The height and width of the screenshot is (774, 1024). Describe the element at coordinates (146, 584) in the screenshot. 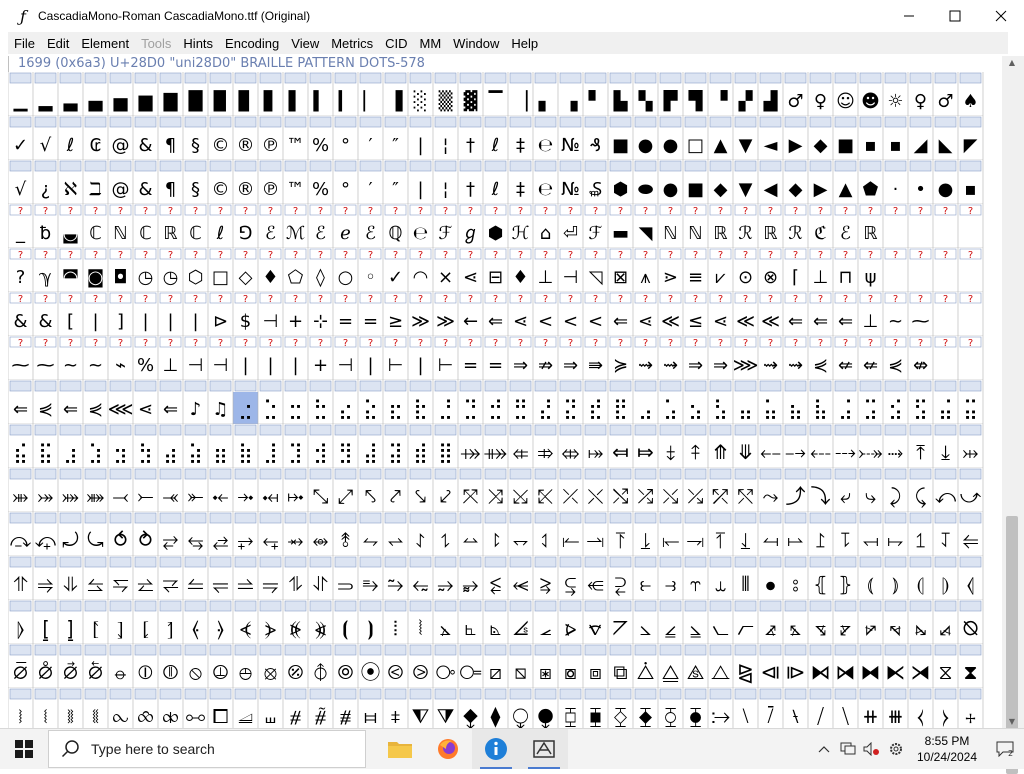

I see `glyph-cell: ⥨` at that location.